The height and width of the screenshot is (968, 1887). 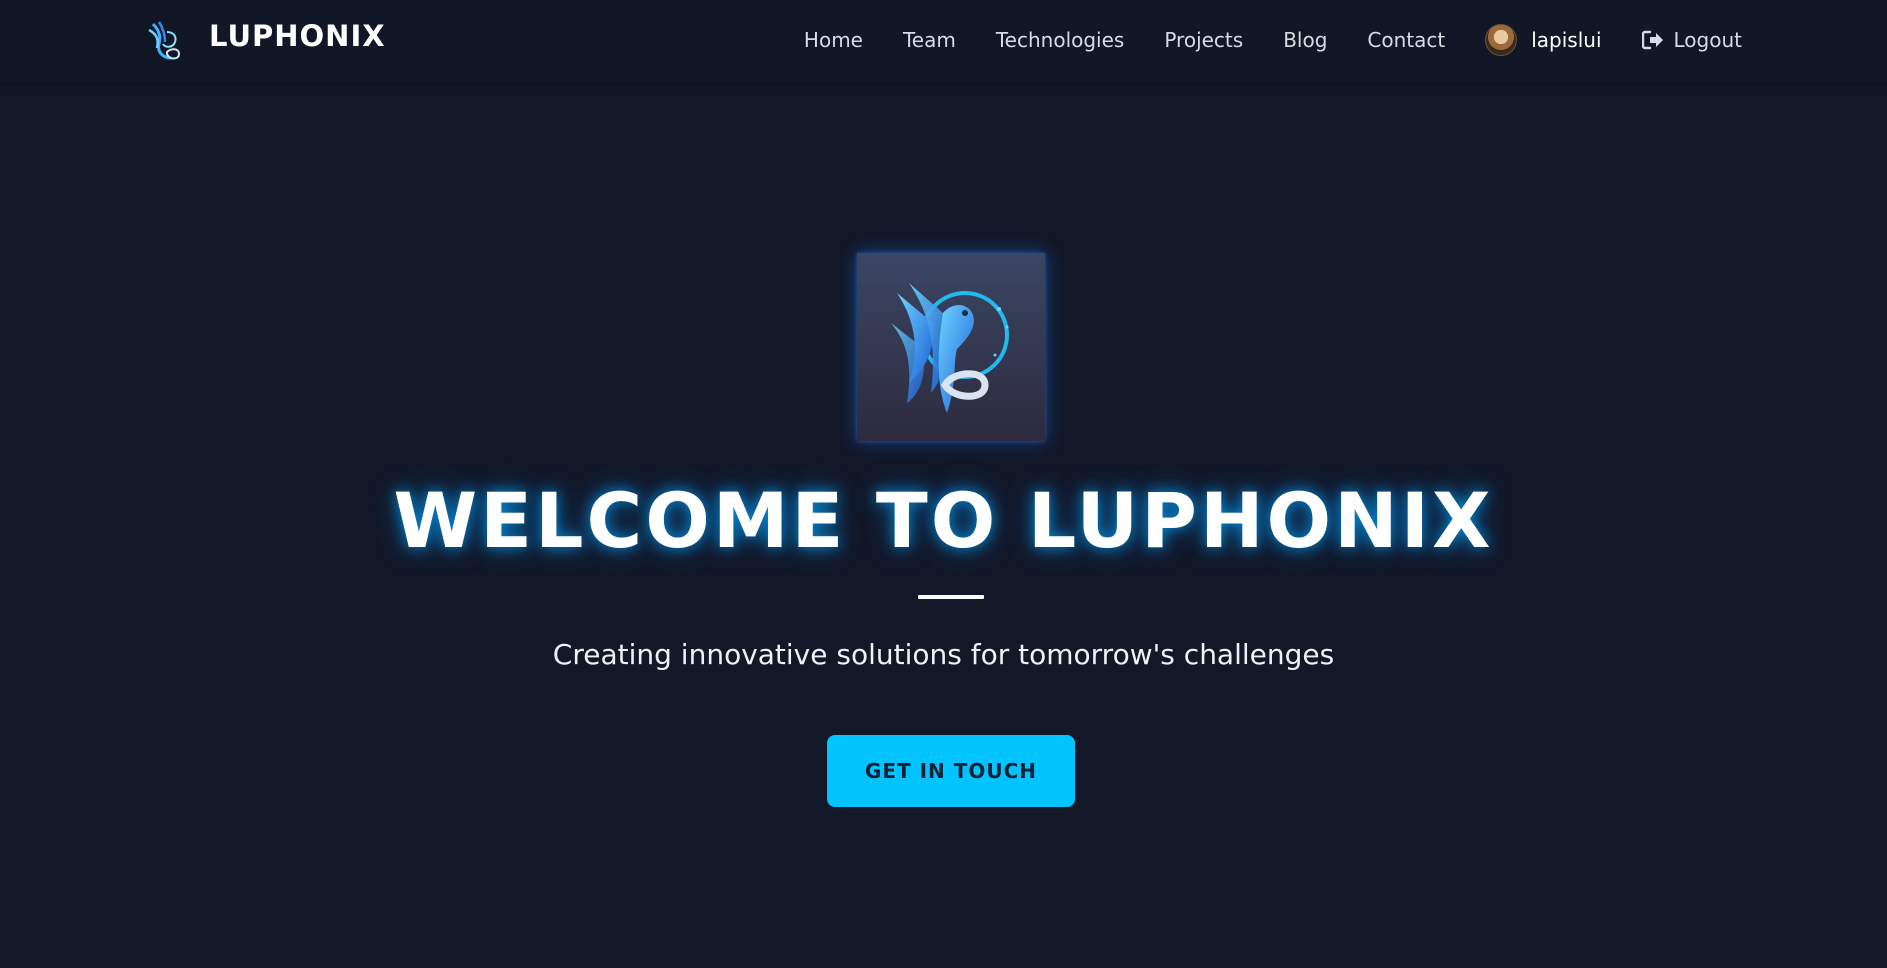 I want to click on phoenix-emblem-icon, so click(x=950, y=348).